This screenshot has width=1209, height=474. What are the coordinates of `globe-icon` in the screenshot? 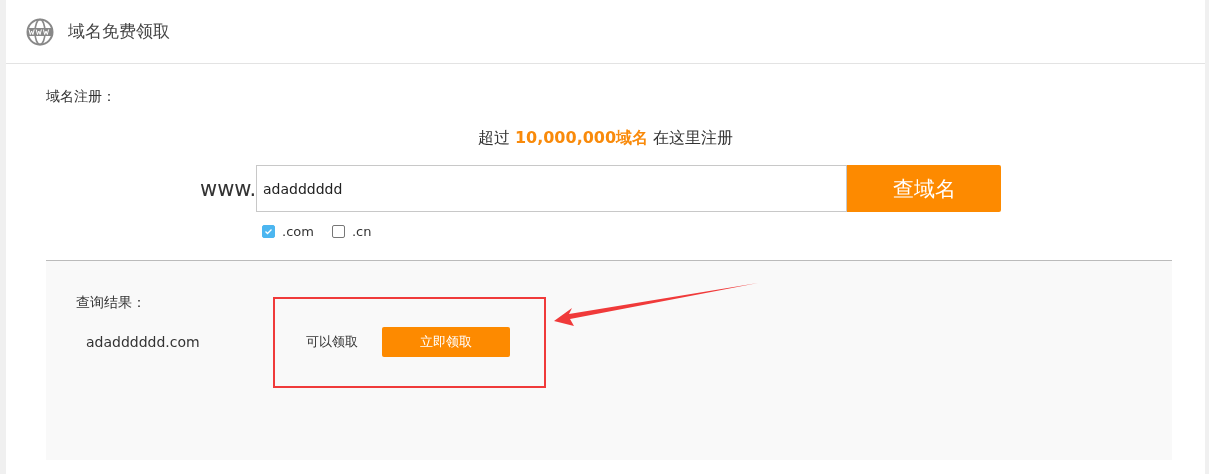 It's located at (40, 31).